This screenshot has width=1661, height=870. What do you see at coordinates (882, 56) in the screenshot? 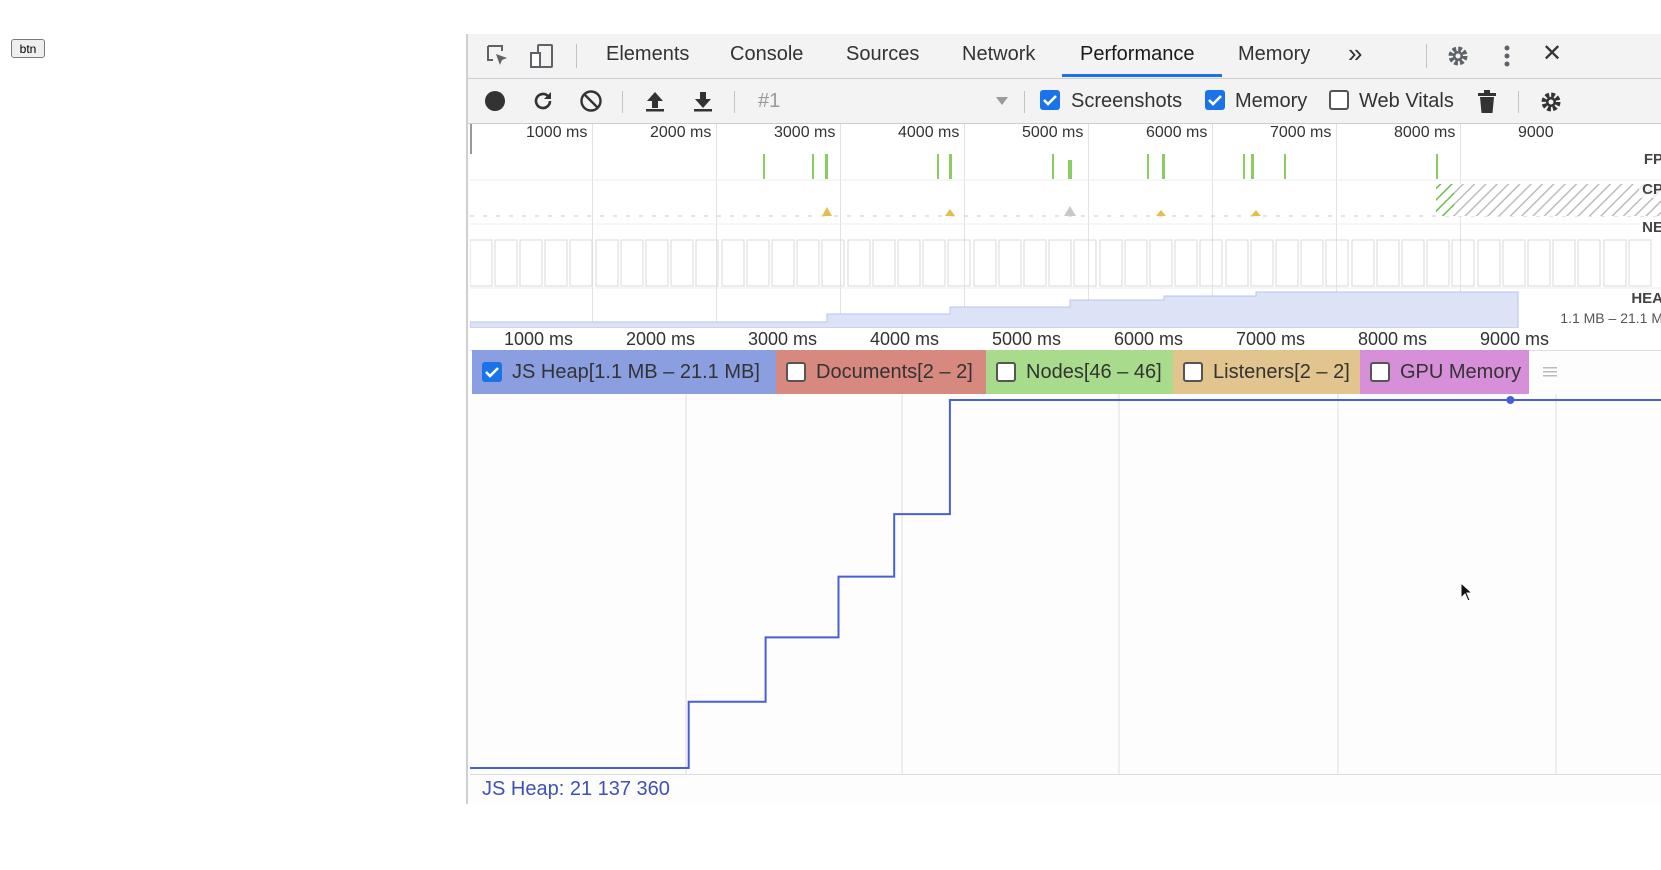
I see `tab-sources: Sources` at bounding box center [882, 56].